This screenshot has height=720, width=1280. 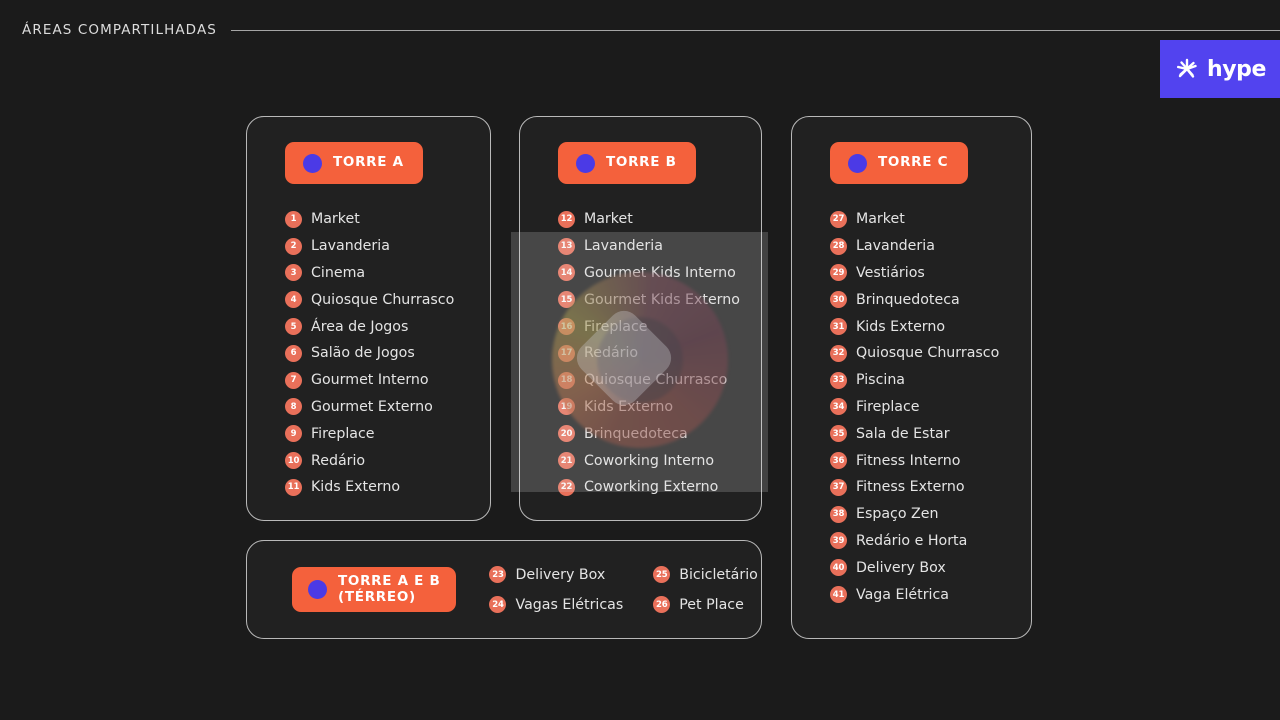 What do you see at coordinates (838, 246) in the screenshot?
I see `amenity-number-badge: 28` at bounding box center [838, 246].